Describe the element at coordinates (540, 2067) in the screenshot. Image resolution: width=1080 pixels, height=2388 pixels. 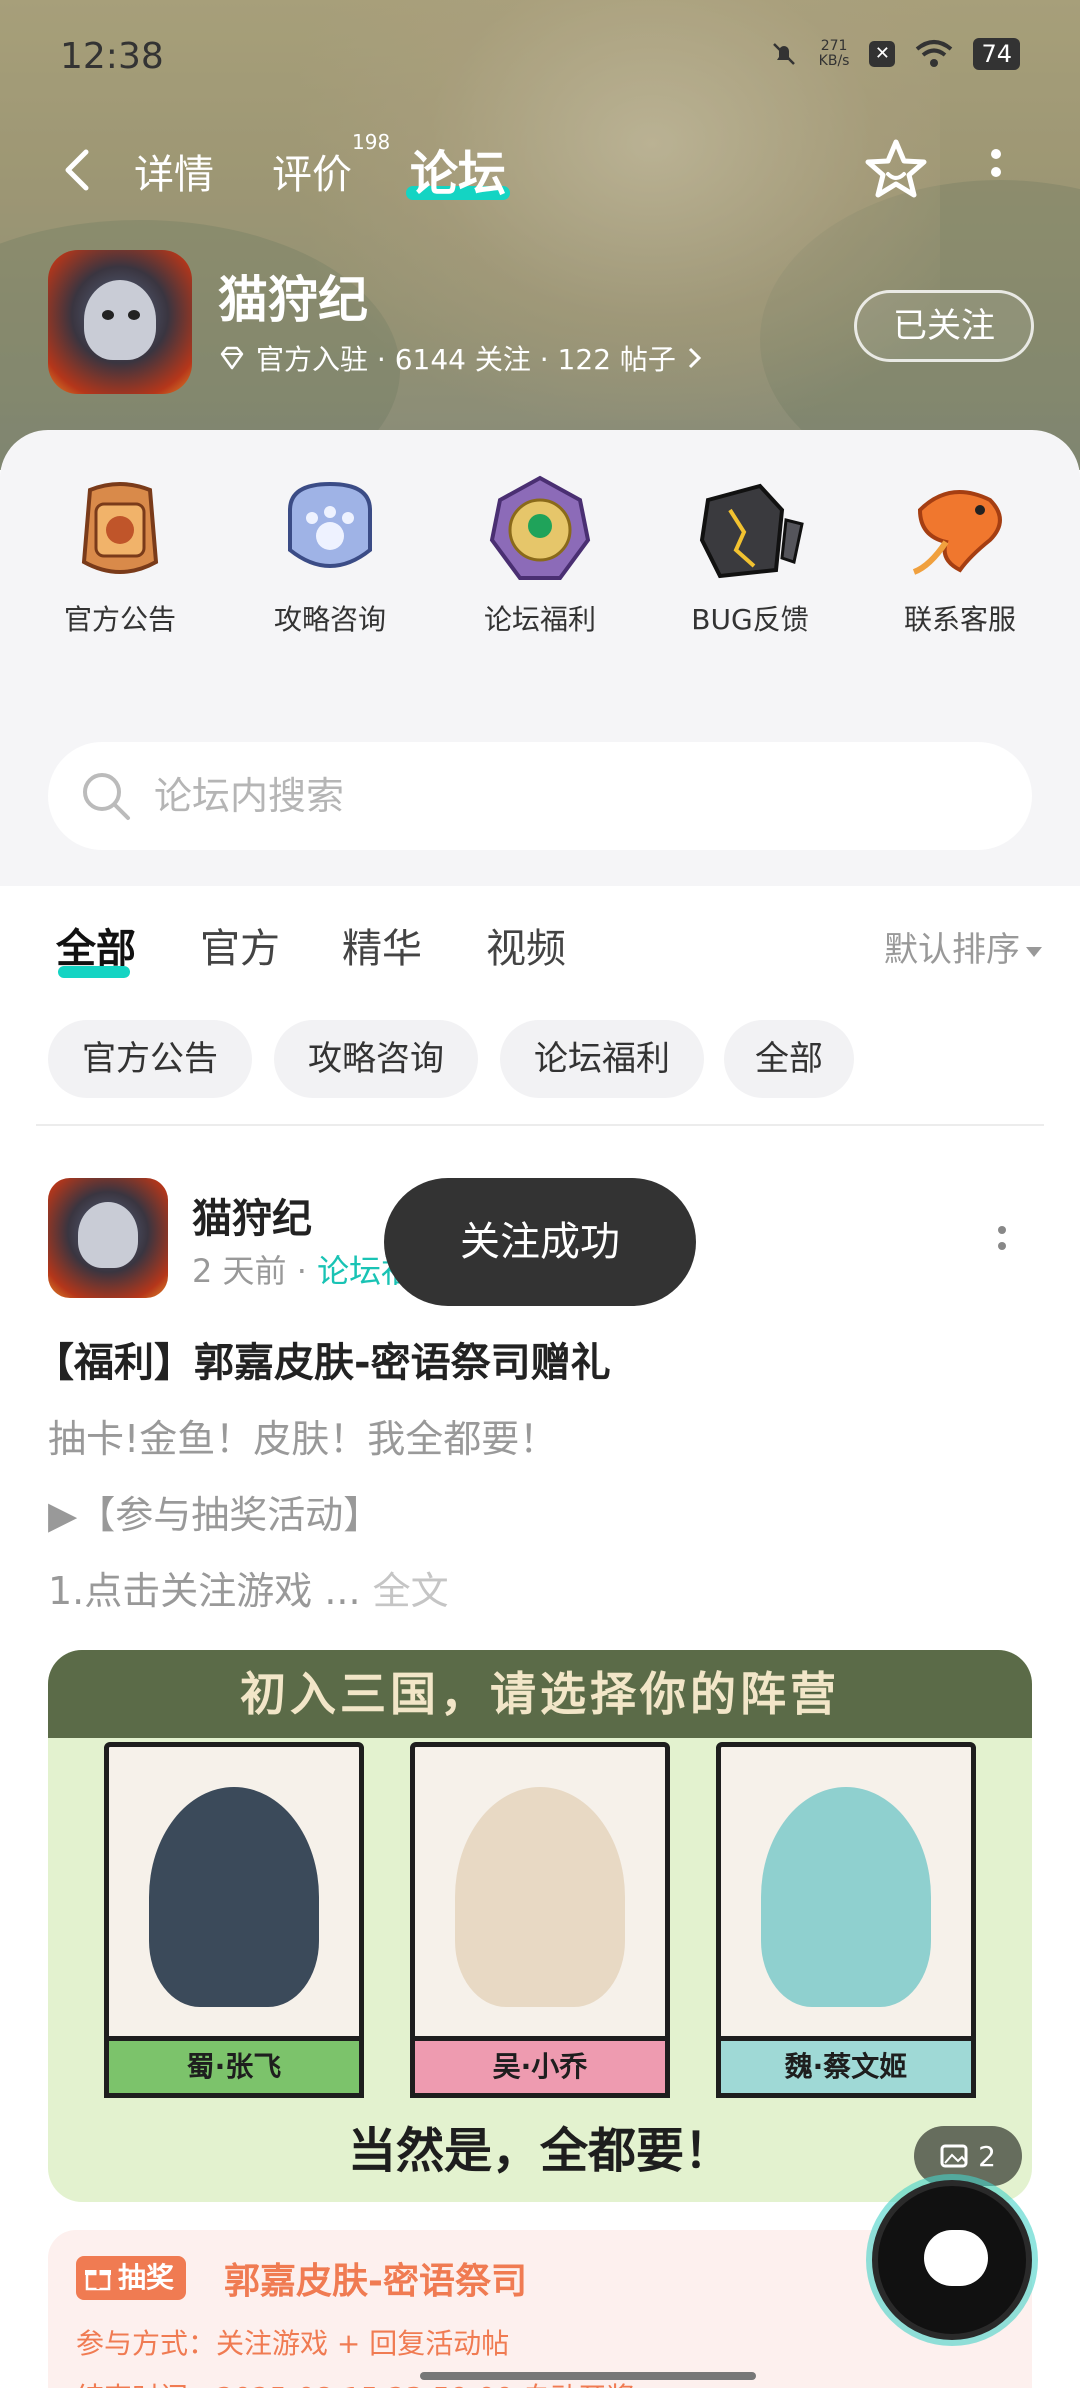
I see `character-name: 吴·小乔` at that location.